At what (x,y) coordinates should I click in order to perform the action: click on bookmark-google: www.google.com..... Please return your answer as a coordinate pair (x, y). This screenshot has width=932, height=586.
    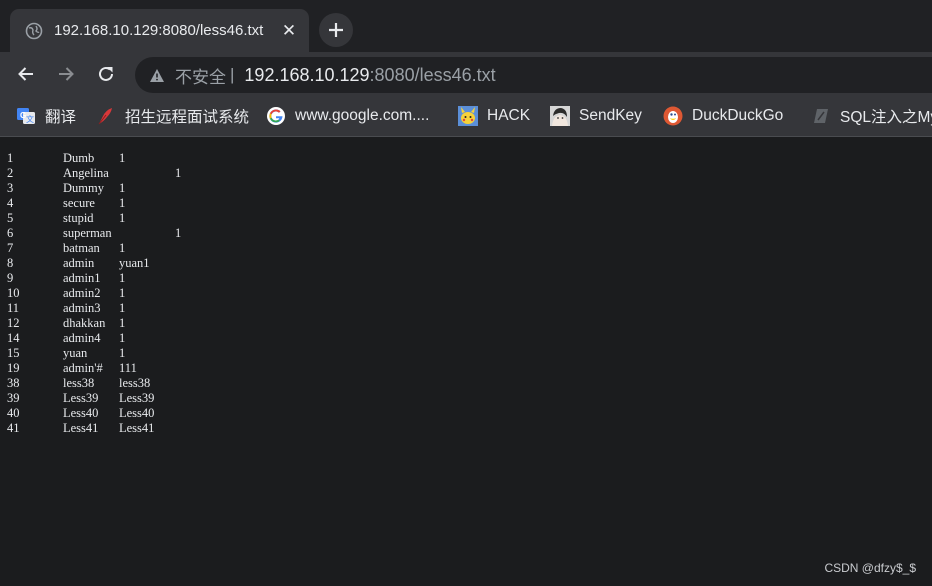
    Looking at the image, I should click on (347, 116).